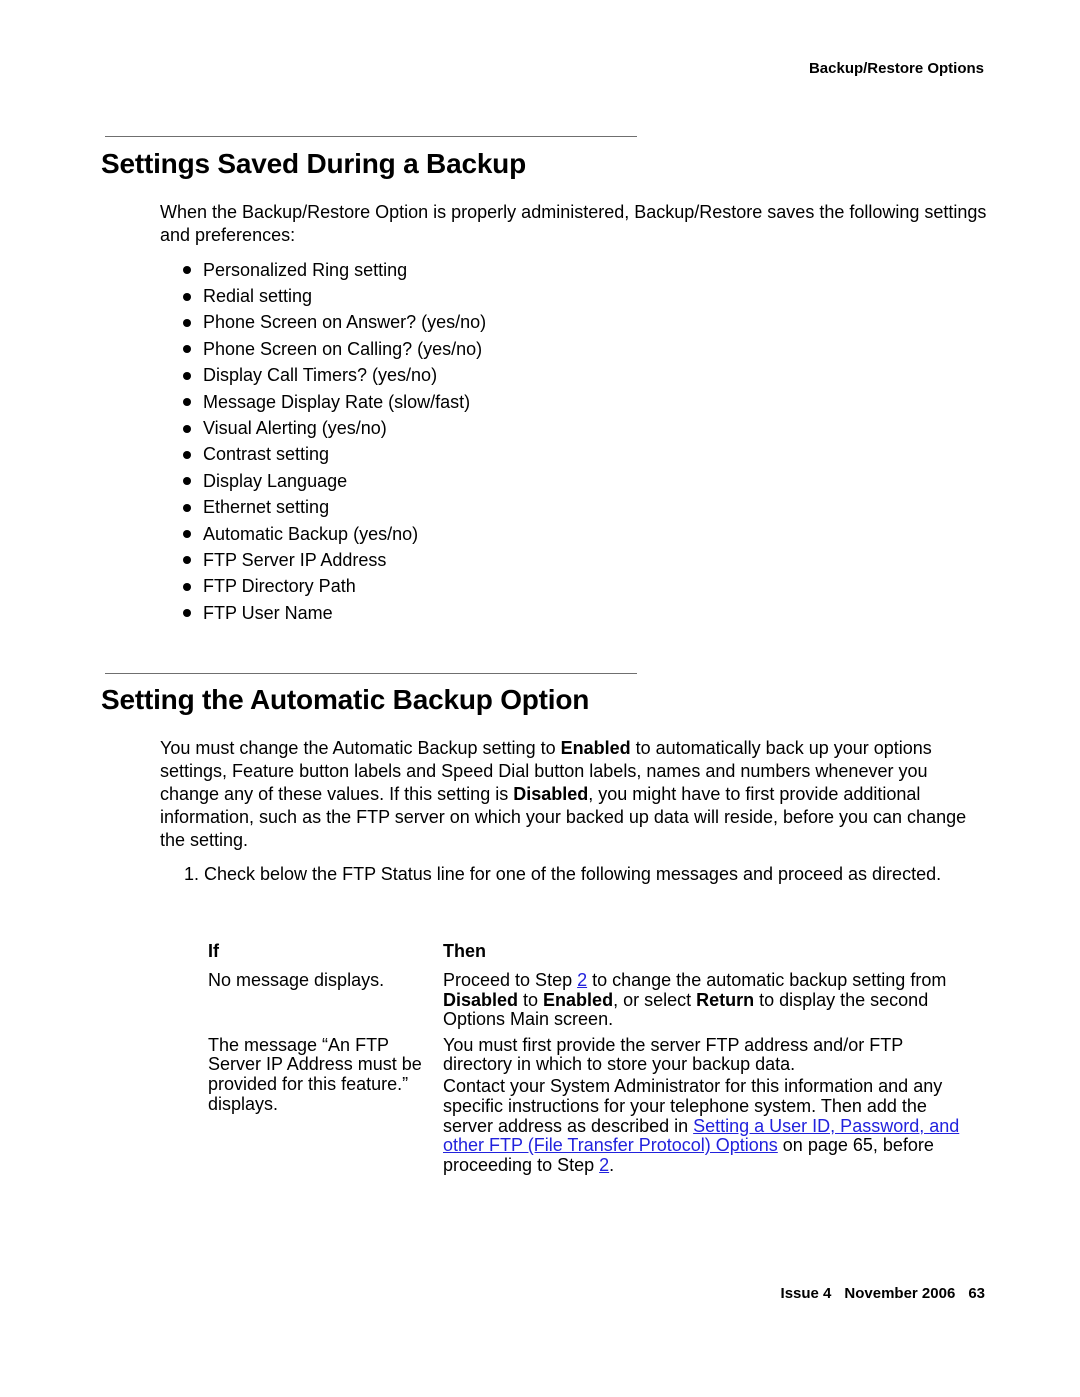 The width and height of the screenshot is (1080, 1397). What do you see at coordinates (334, 296) in the screenshot?
I see `list-item: Redial setting` at bounding box center [334, 296].